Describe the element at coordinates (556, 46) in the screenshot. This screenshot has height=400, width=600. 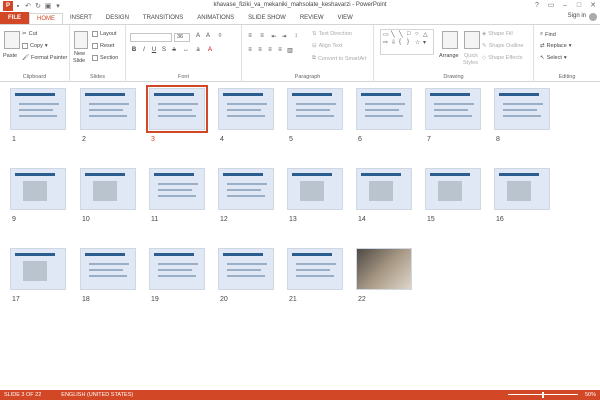
I see `replace-button: ⇄ Replace ▾` at that location.